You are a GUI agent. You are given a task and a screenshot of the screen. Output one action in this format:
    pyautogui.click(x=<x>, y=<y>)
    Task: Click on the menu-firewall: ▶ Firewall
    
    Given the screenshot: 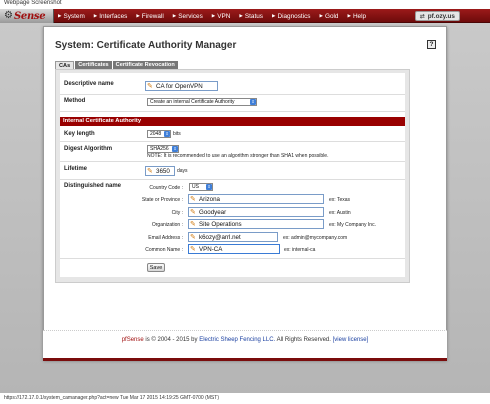 What is the action you would take?
    pyautogui.click(x=149, y=16)
    